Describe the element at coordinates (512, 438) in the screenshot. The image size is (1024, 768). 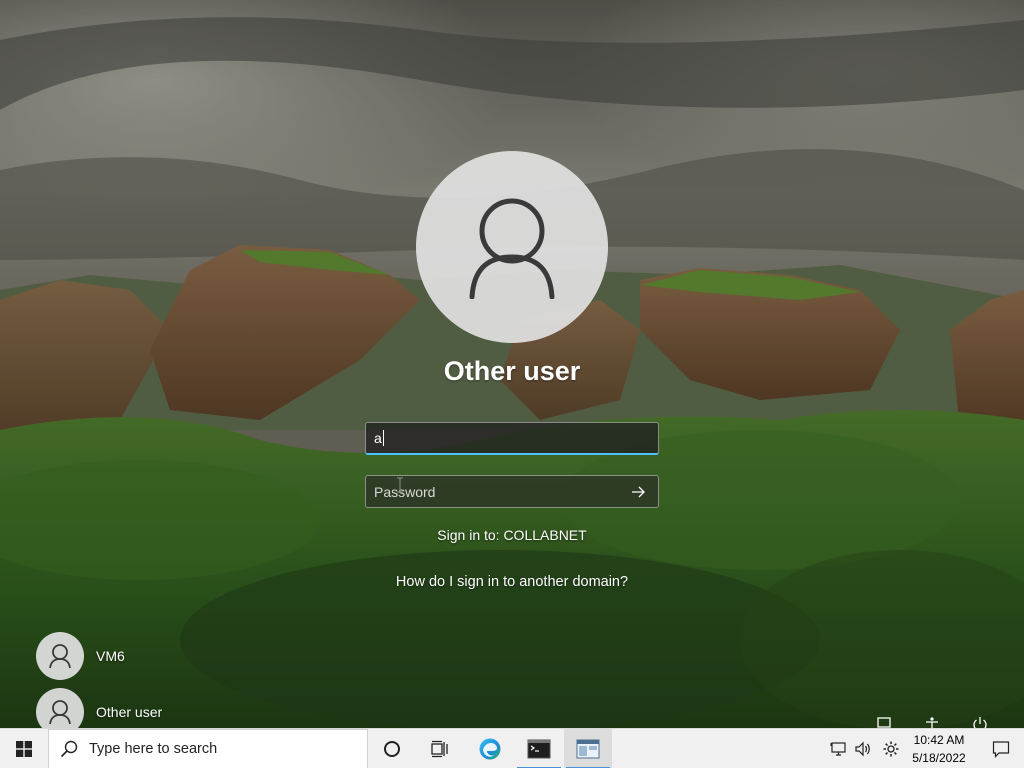
I see `username-input: a` at that location.